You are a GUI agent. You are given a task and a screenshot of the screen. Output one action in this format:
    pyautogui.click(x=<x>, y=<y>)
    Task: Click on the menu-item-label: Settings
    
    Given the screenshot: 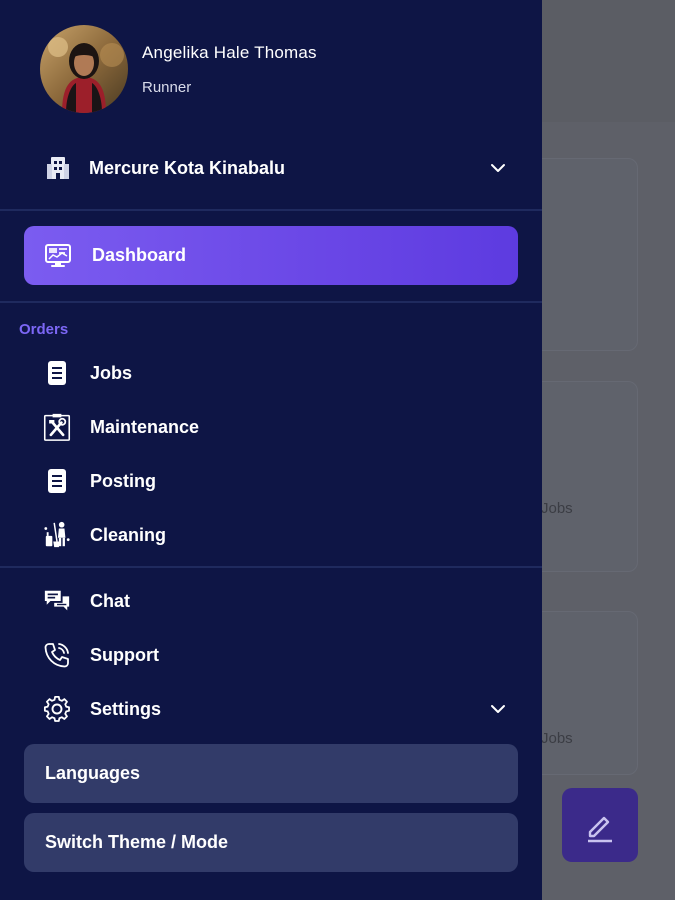 What is the action you would take?
    pyautogui.click(x=126, y=708)
    